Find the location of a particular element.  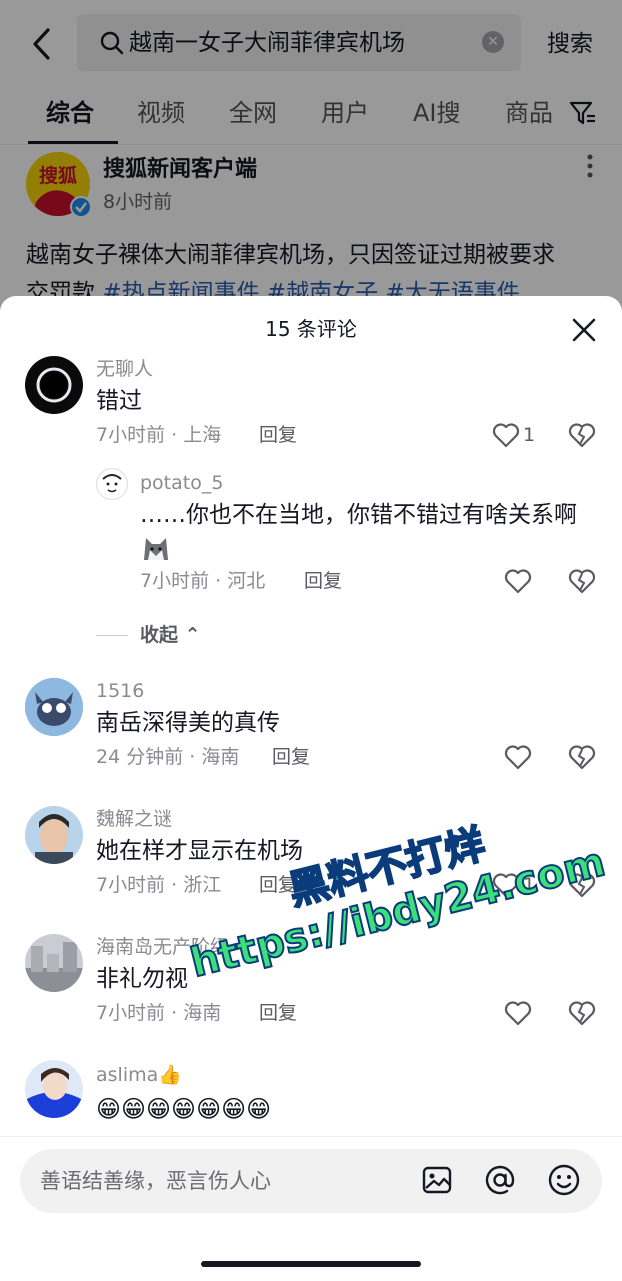

comment-time-location: 7小时前 · 上海 is located at coordinates (159, 435).